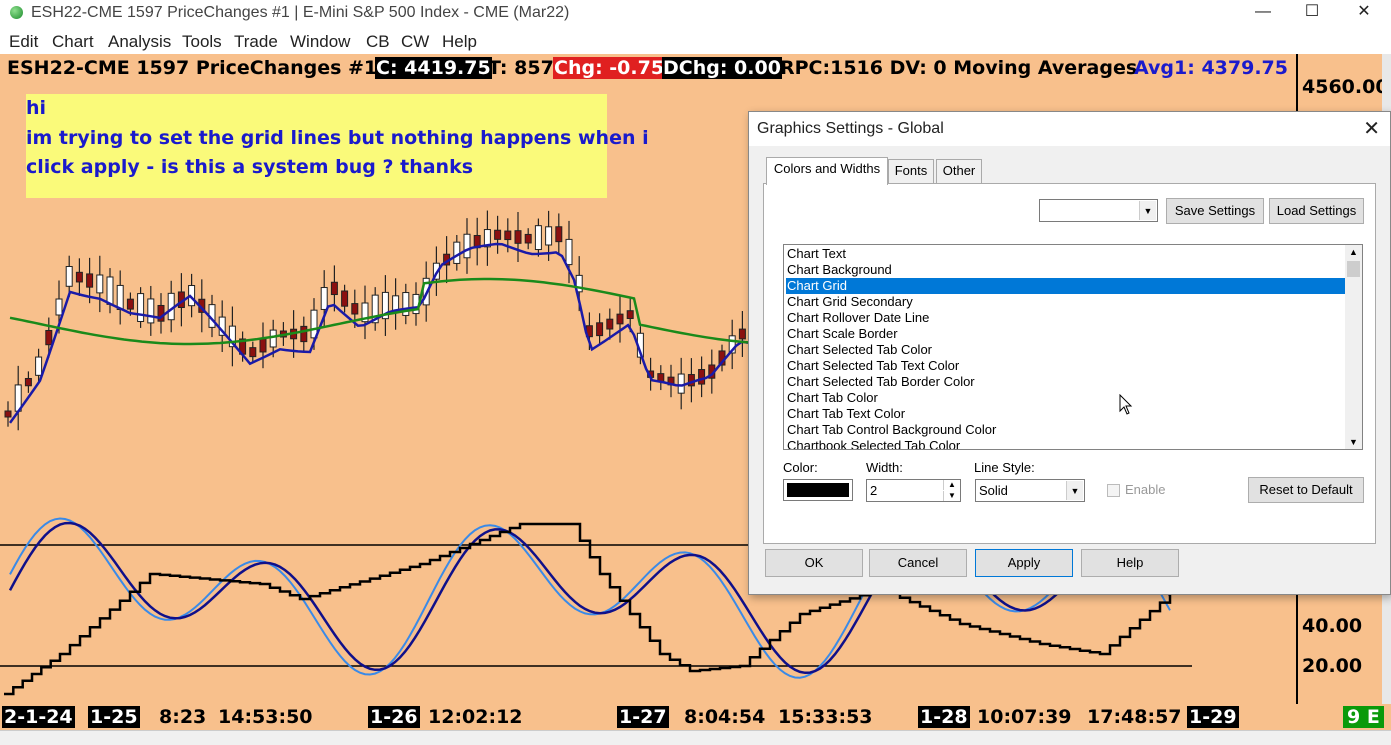 The width and height of the screenshot is (1391, 745). What do you see at coordinates (1024, 717) in the screenshot?
I see `time-label: 10:07:39` at bounding box center [1024, 717].